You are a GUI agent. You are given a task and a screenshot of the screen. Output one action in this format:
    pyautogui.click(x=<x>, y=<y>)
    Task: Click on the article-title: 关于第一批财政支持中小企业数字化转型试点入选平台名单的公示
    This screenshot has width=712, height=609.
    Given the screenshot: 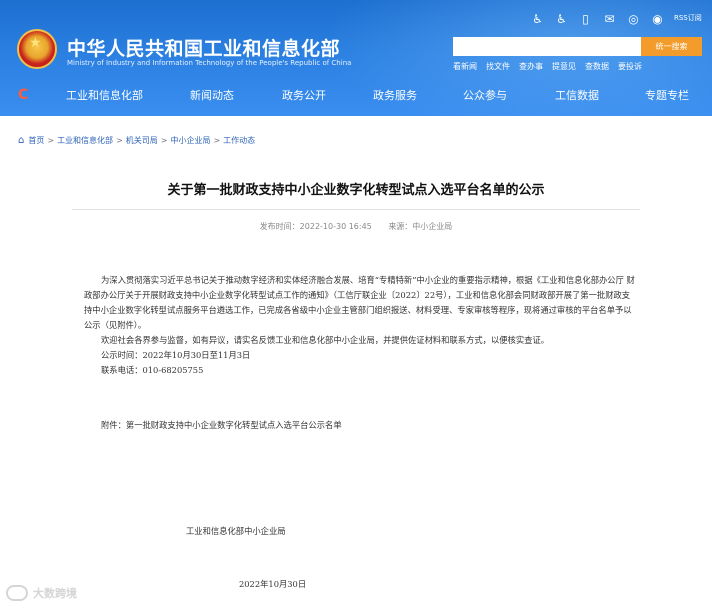 What is the action you would take?
    pyautogui.click(x=356, y=190)
    